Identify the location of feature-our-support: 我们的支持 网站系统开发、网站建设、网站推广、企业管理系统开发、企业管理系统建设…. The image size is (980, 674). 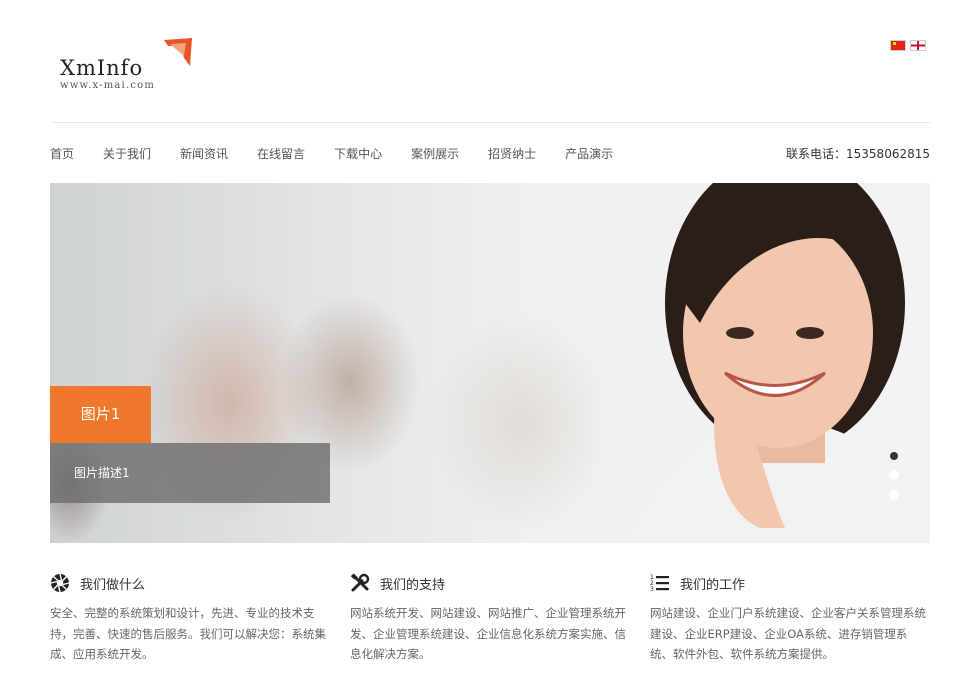
(490, 619).